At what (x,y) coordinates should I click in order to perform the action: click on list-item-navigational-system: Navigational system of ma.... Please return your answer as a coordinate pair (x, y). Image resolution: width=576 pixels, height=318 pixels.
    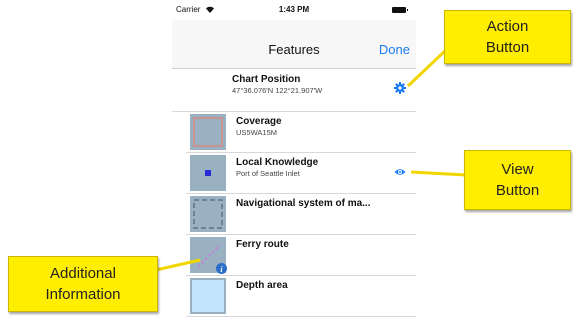
    Looking at the image, I should click on (301, 214).